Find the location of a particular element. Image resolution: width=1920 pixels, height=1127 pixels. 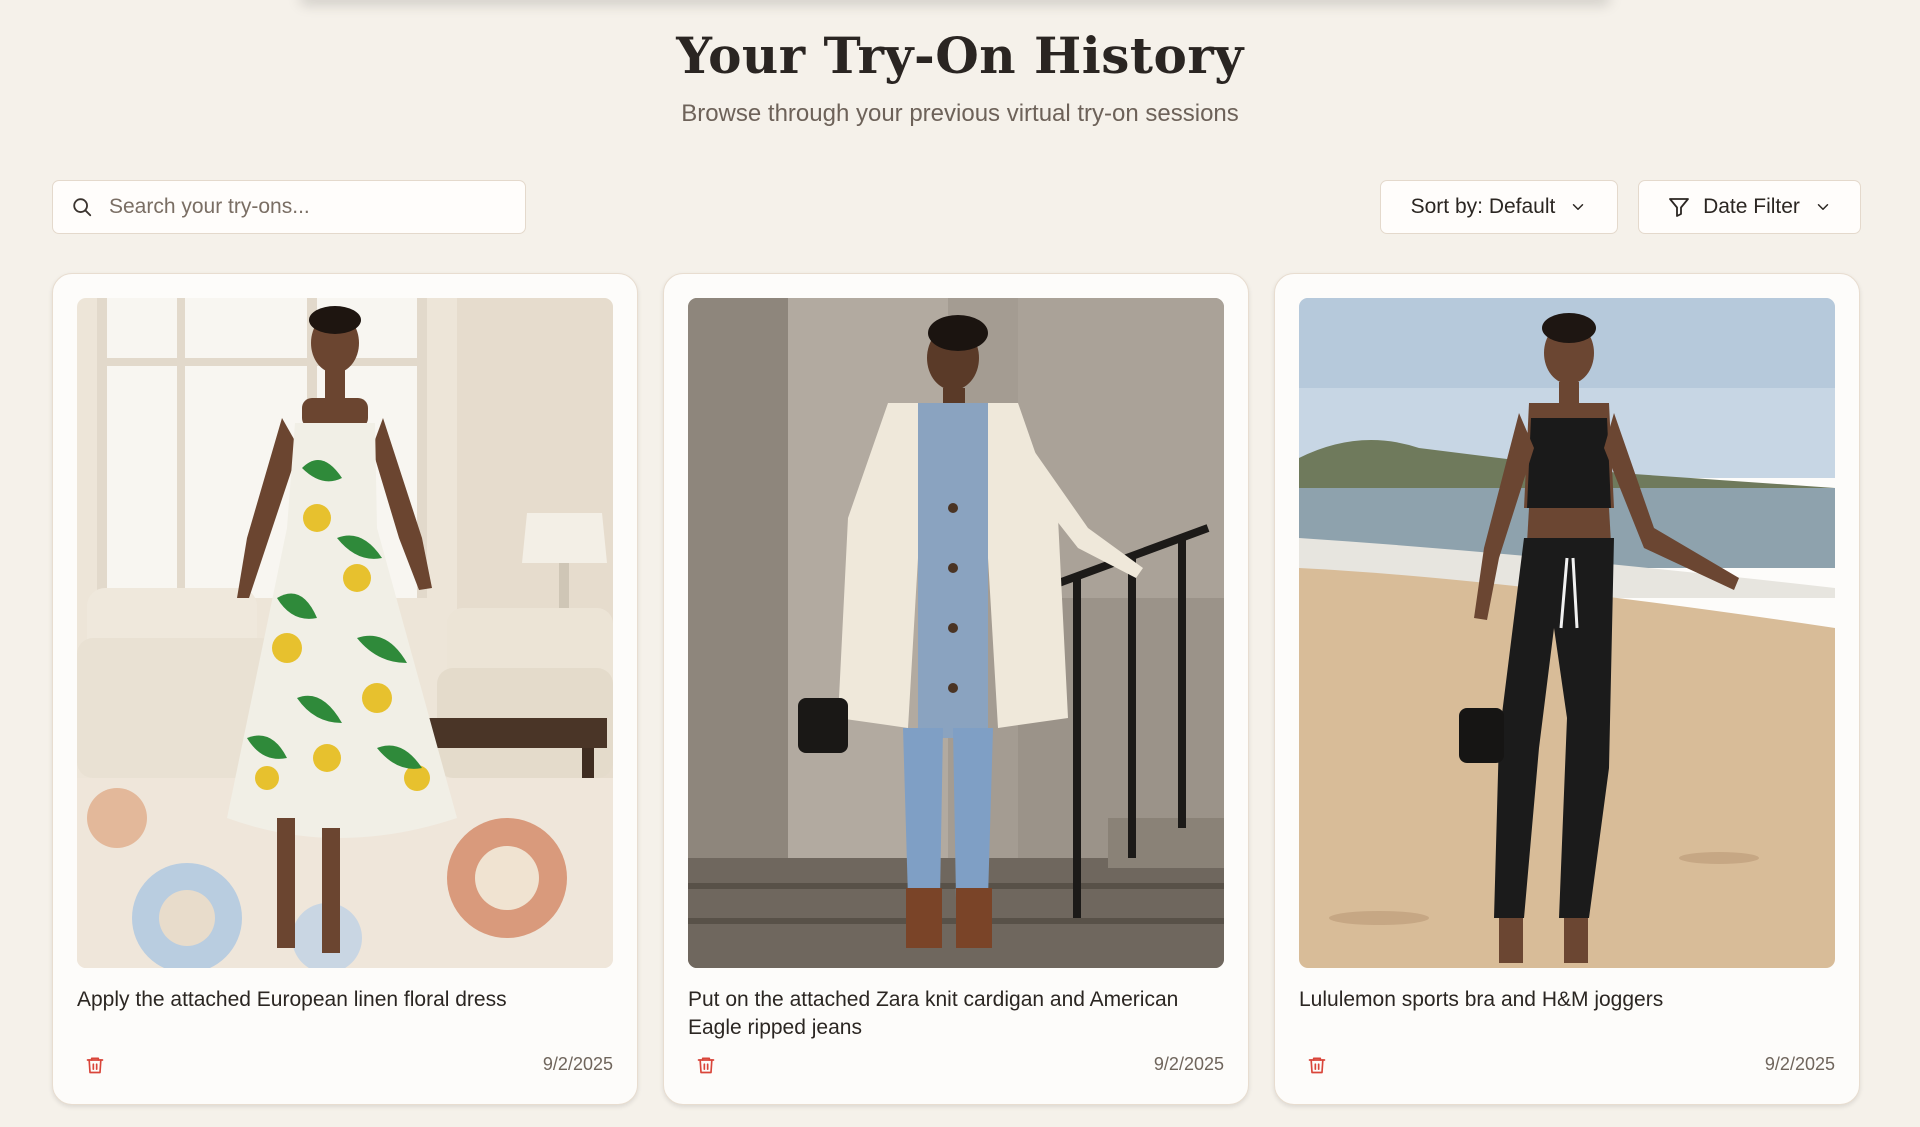

search-input is located at coordinates (299, 207).